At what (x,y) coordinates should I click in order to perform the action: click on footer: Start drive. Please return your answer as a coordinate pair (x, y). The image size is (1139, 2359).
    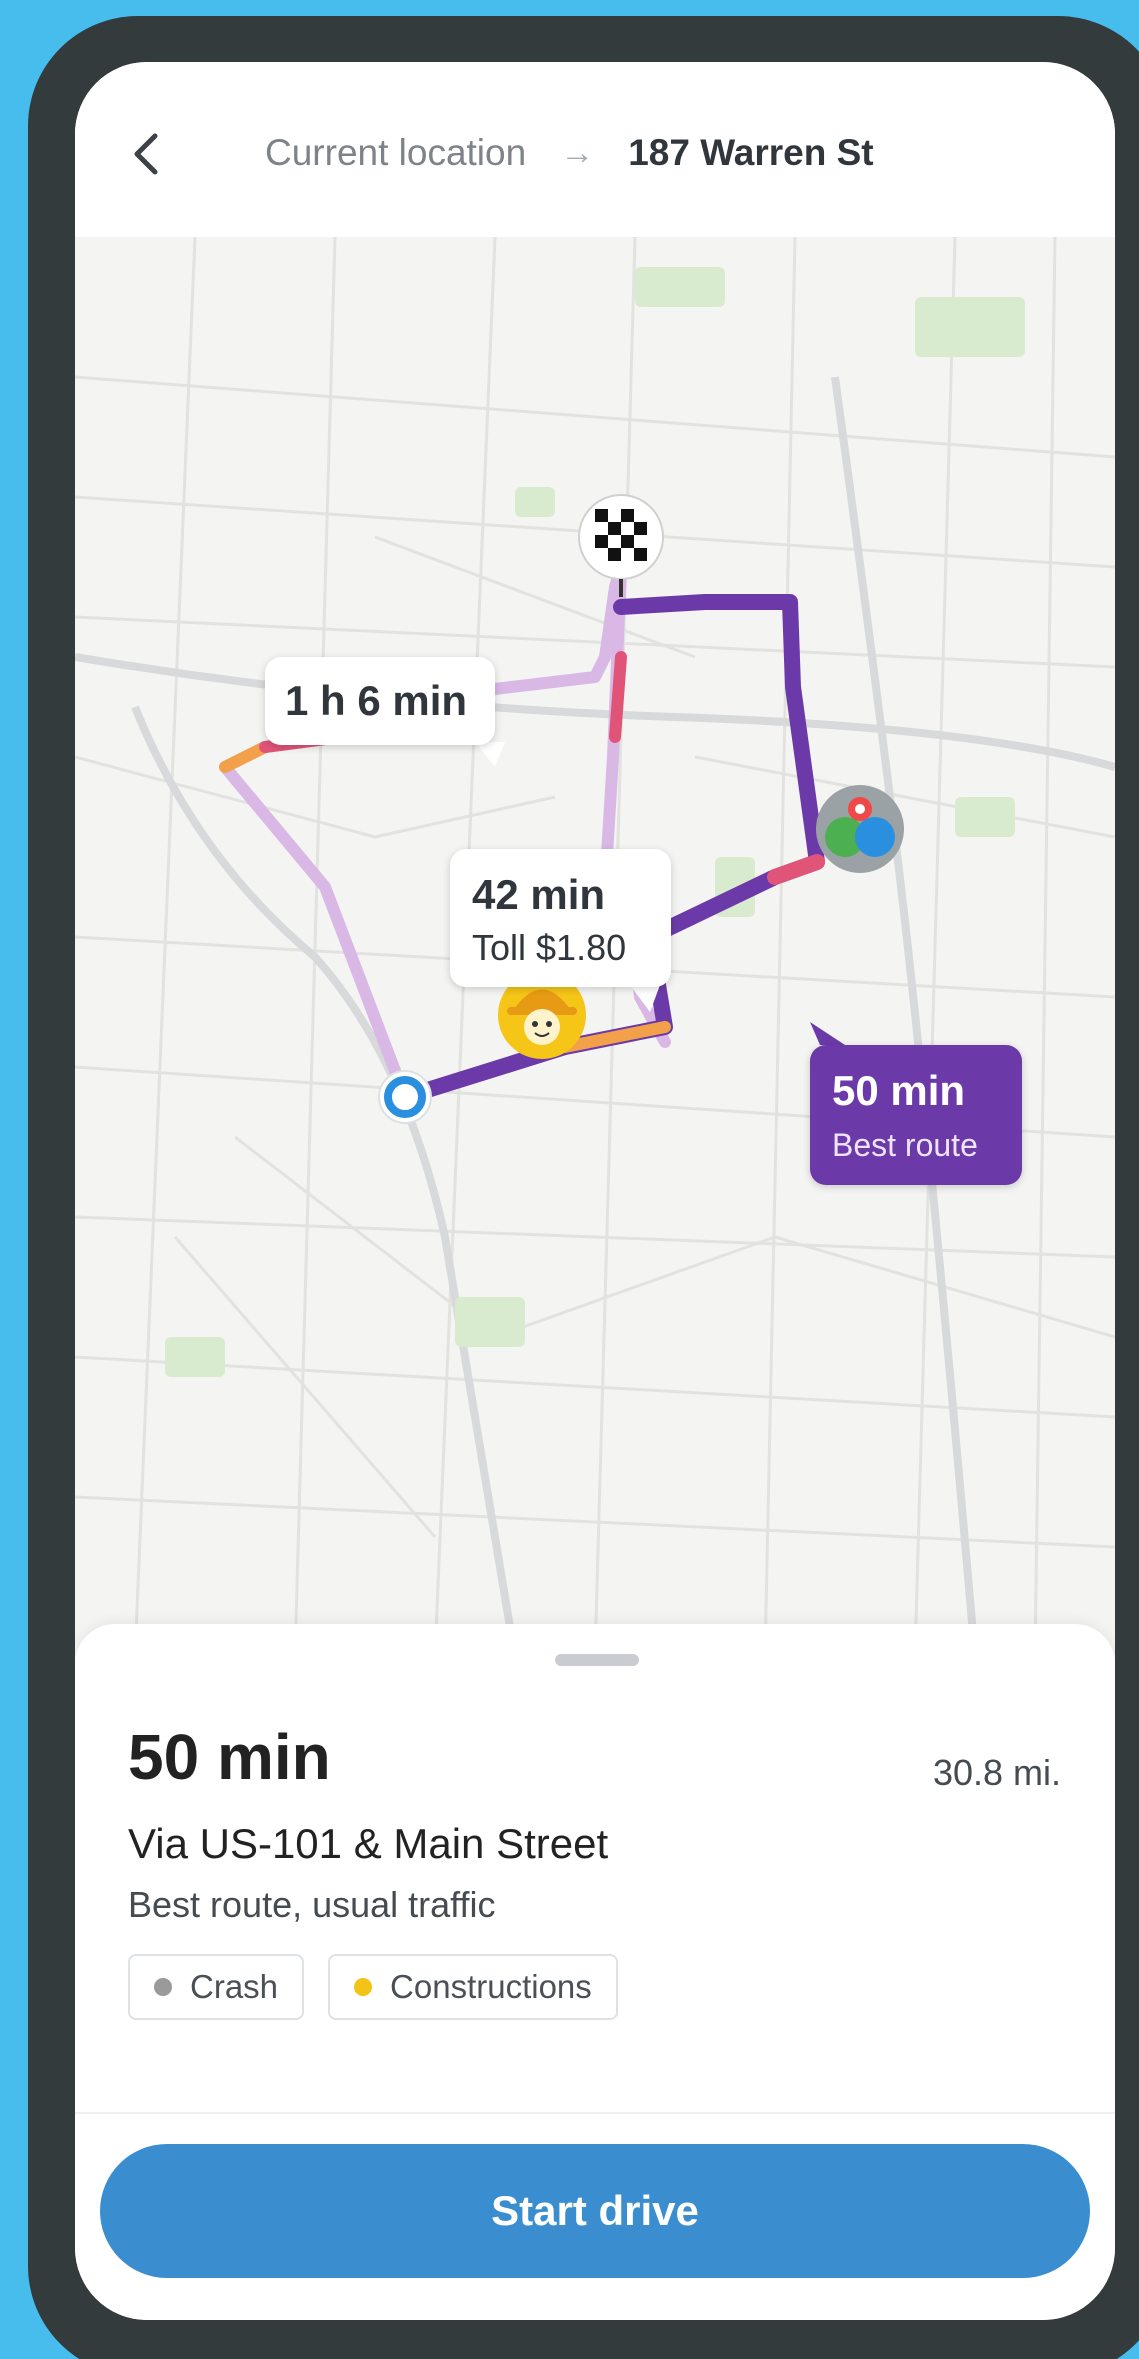
    Looking at the image, I should click on (595, 2216).